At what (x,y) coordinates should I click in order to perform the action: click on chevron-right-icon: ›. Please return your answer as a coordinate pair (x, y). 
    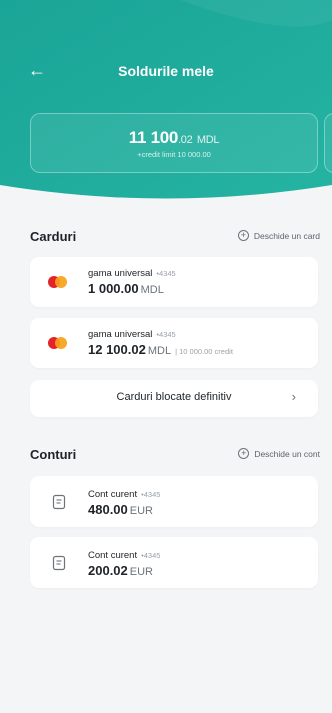
    Looking at the image, I should click on (293, 396).